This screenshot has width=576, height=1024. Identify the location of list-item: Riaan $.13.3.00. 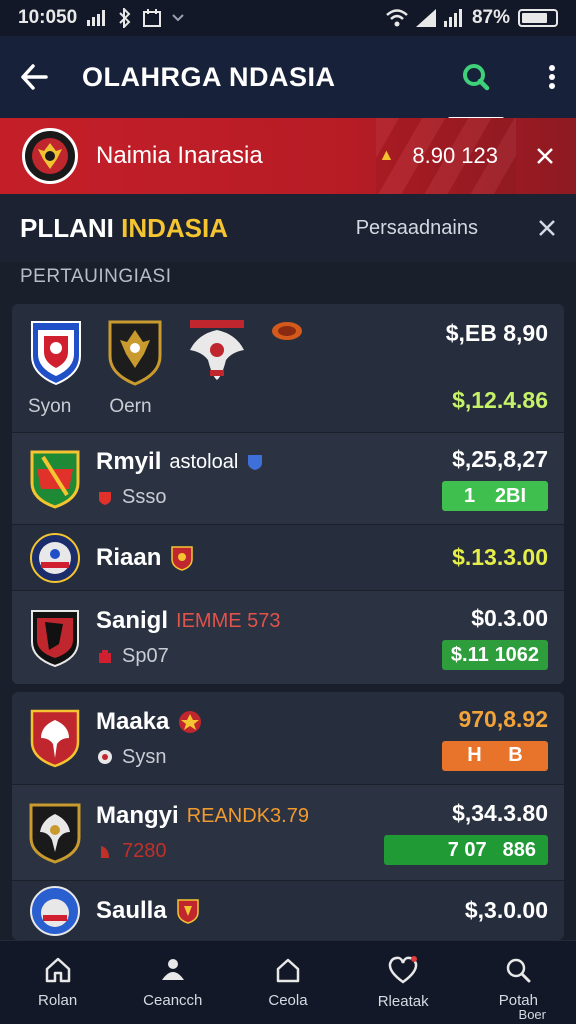
(288, 557).